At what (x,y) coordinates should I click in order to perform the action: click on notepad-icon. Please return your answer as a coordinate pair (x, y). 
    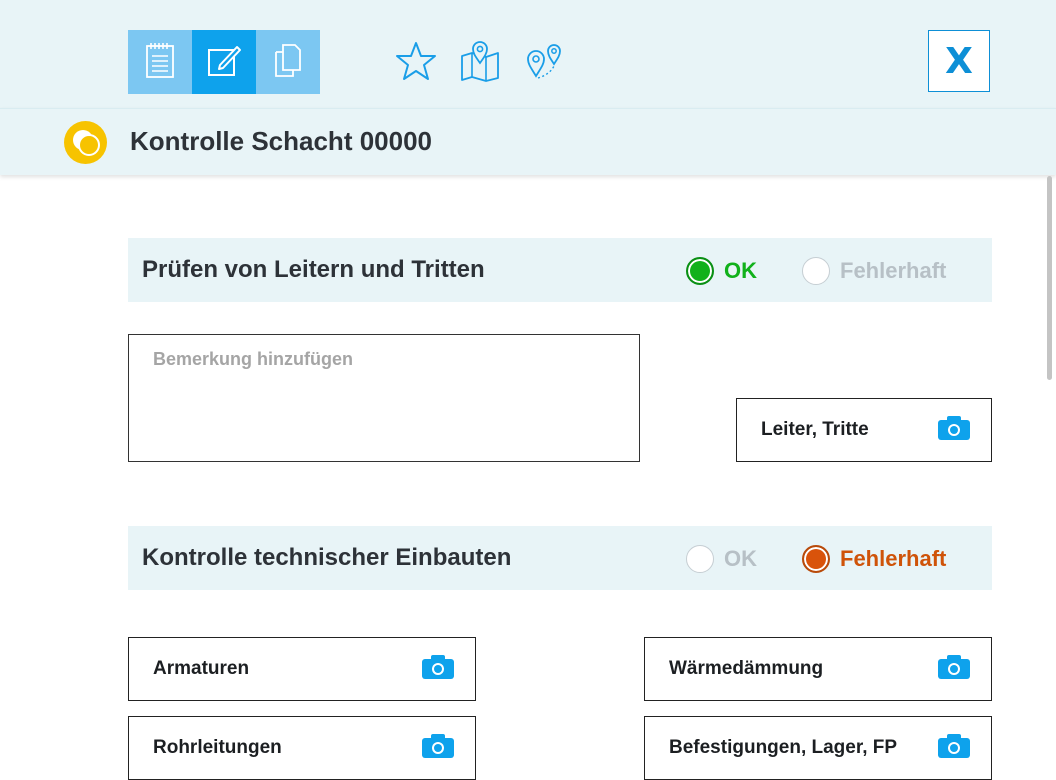
    Looking at the image, I should click on (160, 62).